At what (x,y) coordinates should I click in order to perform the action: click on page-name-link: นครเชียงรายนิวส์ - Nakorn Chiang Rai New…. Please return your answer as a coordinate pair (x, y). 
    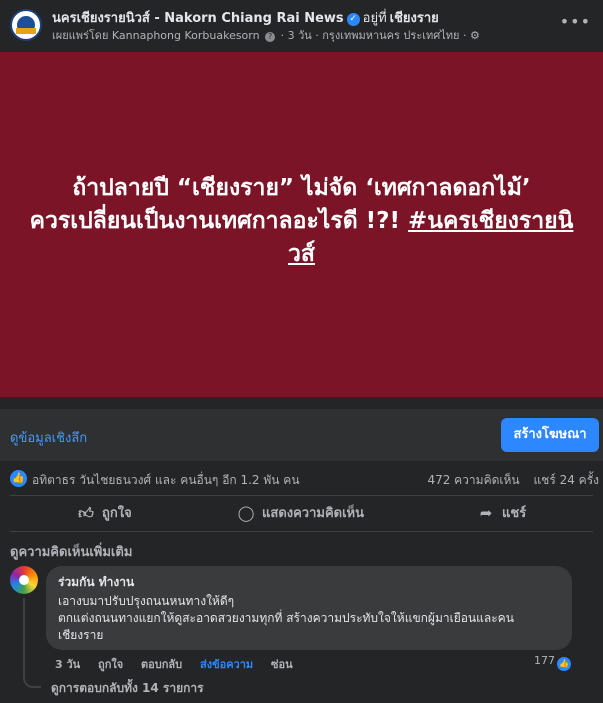
    Looking at the image, I should click on (198, 18).